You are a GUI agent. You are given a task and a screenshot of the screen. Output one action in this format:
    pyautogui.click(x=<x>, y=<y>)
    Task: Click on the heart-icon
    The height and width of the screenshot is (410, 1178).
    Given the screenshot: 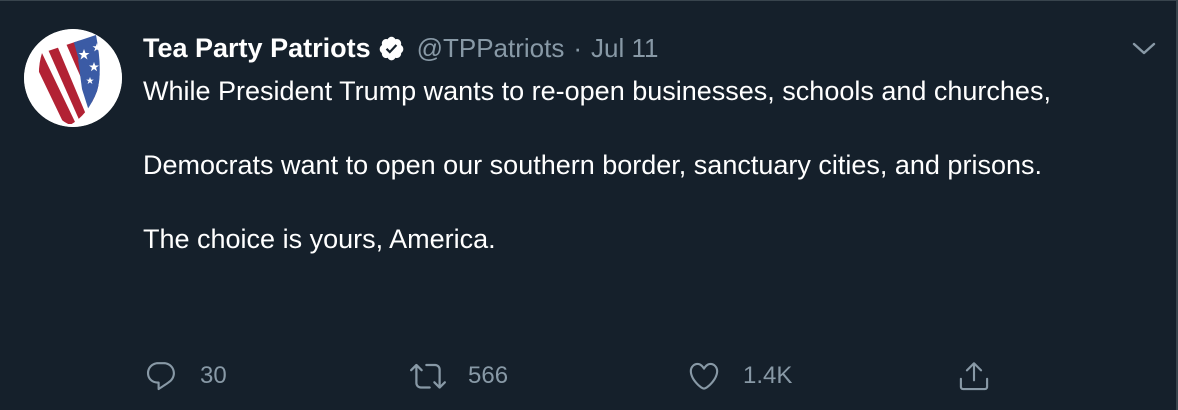 What is the action you would take?
    pyautogui.click(x=704, y=376)
    